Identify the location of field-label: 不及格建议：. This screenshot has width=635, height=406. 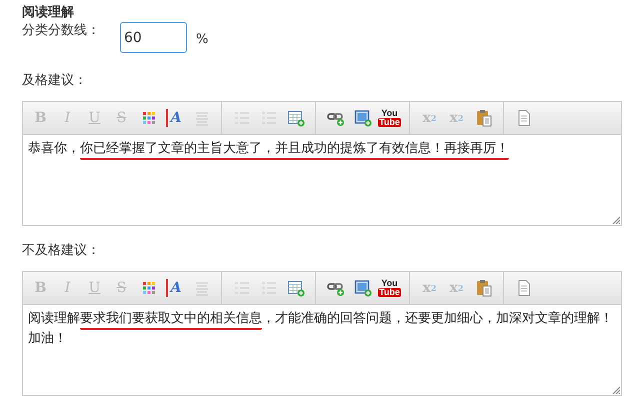
(61, 251).